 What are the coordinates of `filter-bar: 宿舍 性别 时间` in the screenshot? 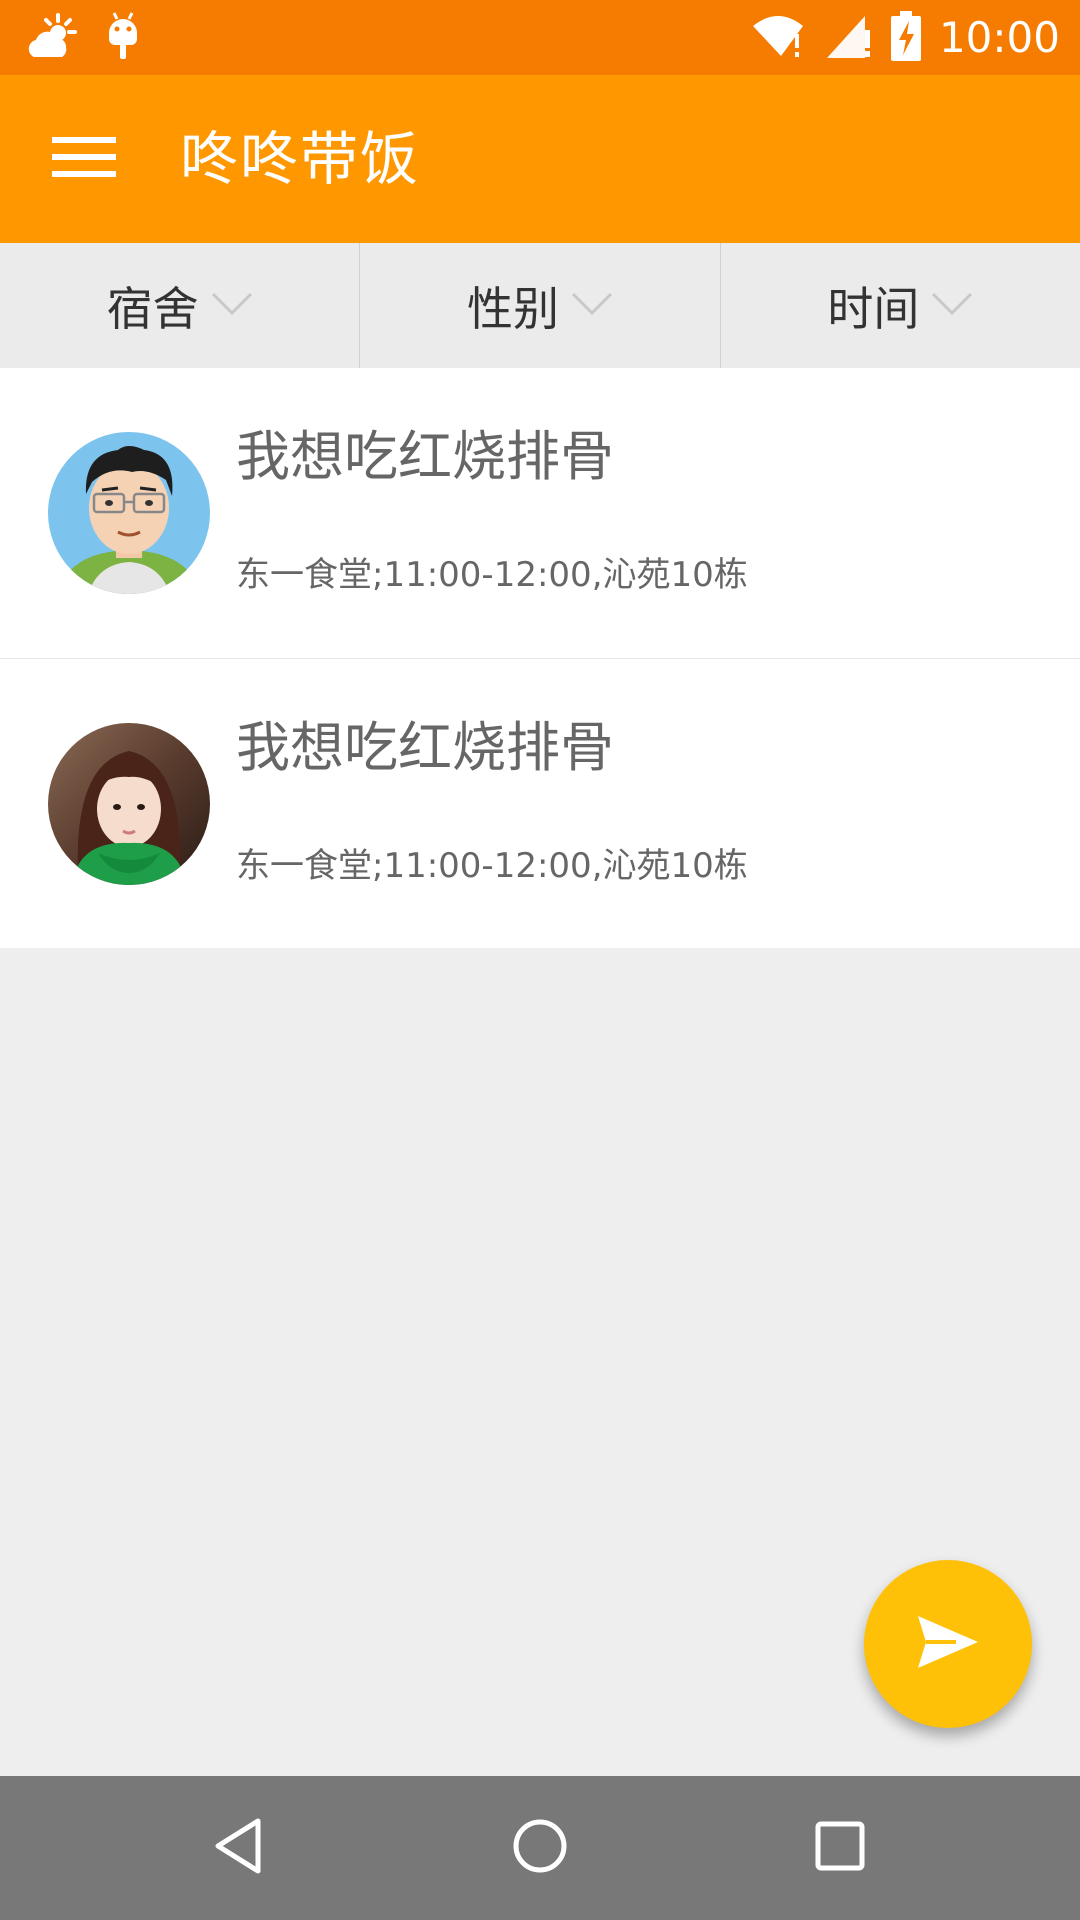 It's located at (540, 305).